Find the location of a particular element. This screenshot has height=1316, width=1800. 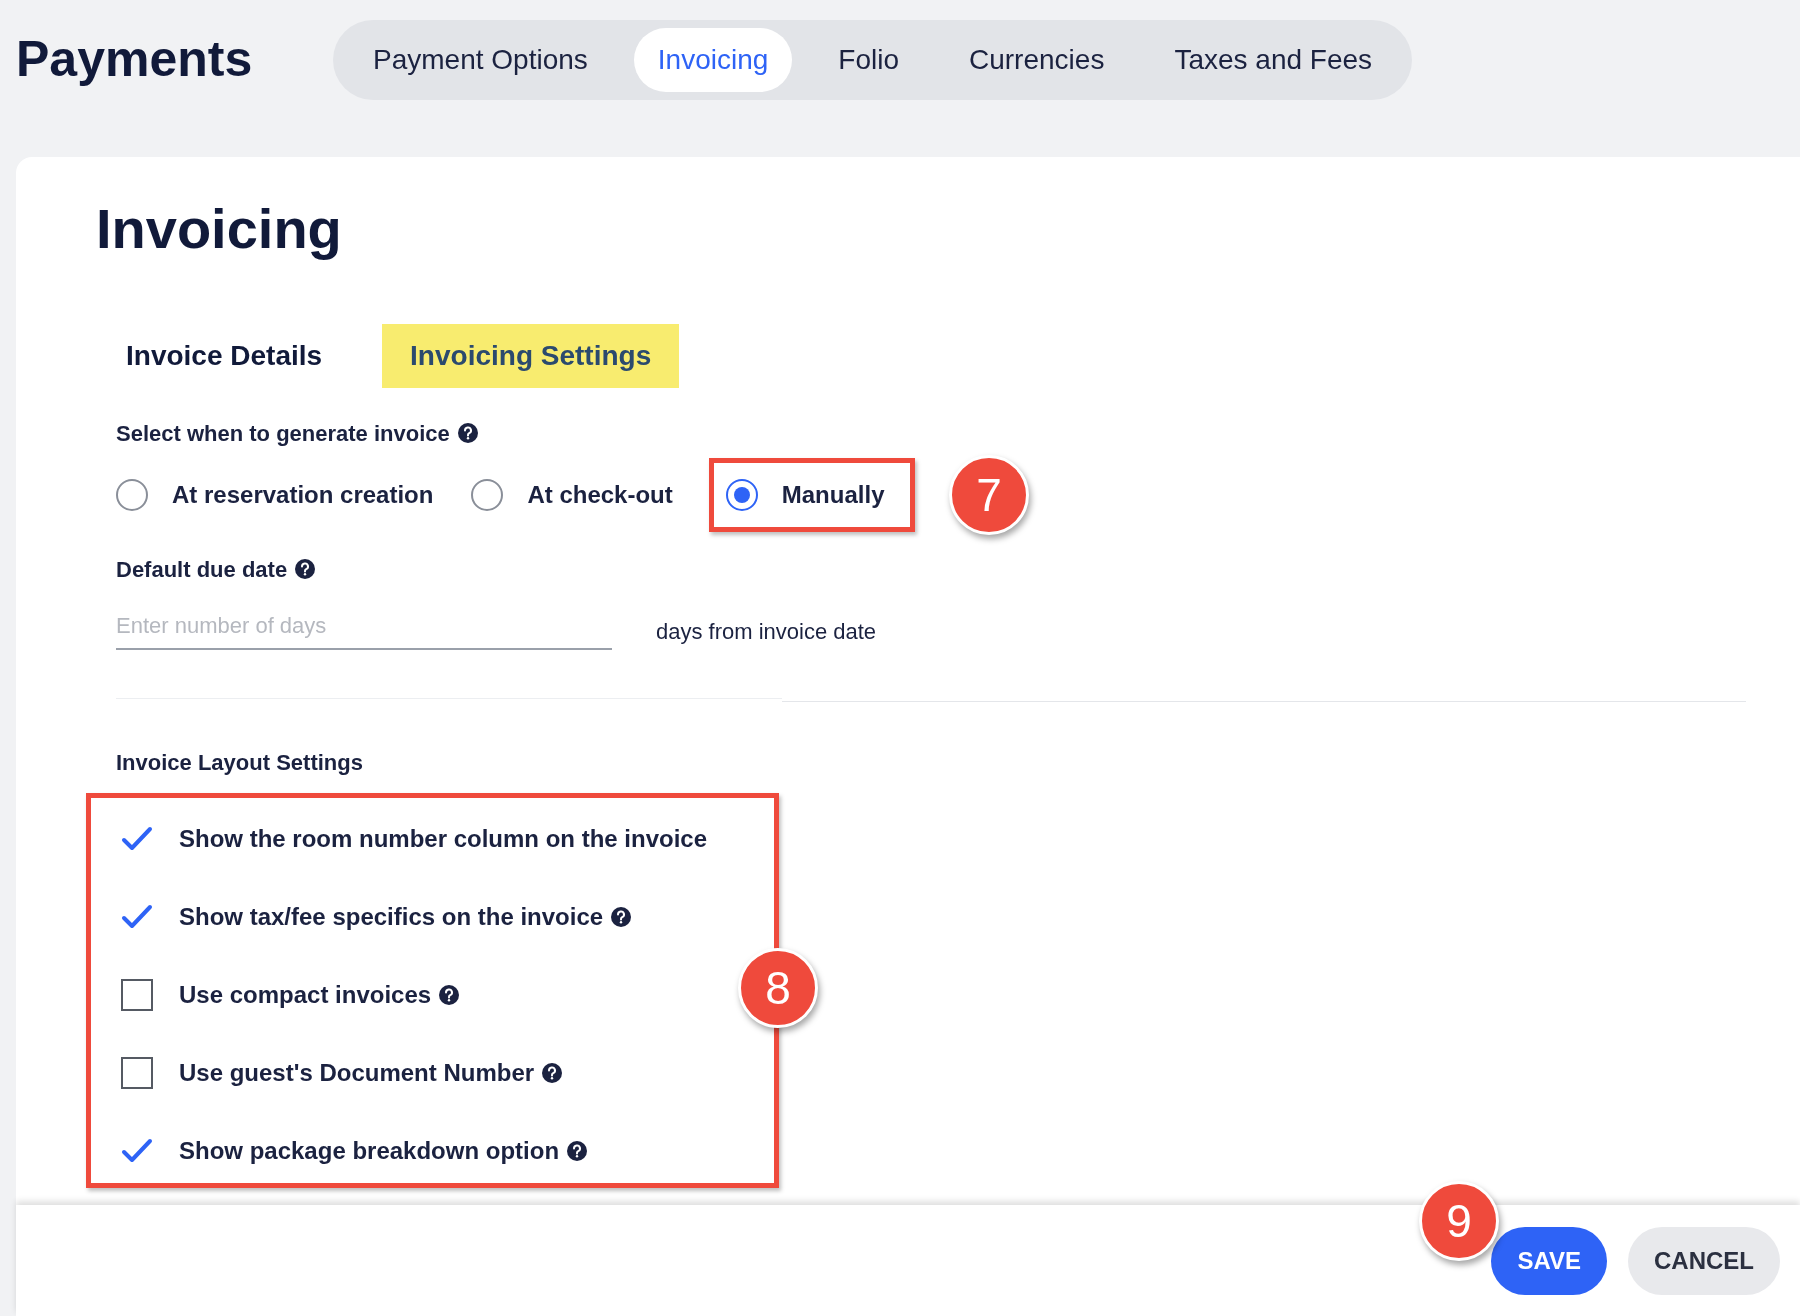

checkbox-option: Use compact invoices is located at coordinates (276, 995).